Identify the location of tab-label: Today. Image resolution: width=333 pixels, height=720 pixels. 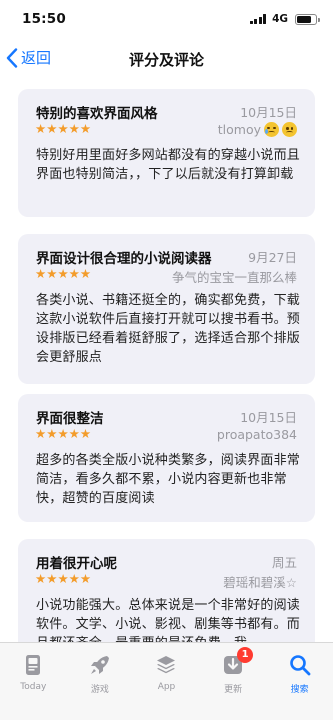
(33, 687).